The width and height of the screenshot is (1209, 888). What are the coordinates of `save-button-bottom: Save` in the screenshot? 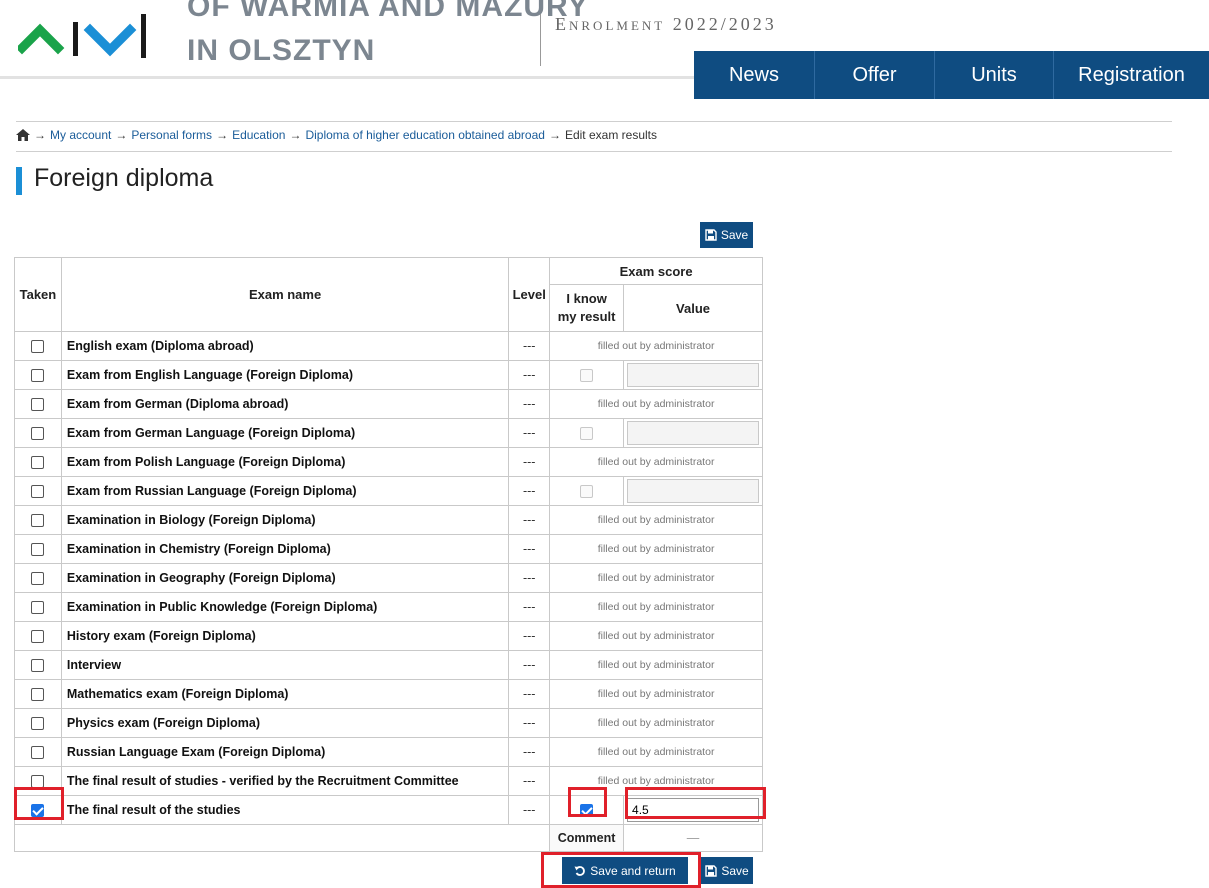 It's located at (727, 870).